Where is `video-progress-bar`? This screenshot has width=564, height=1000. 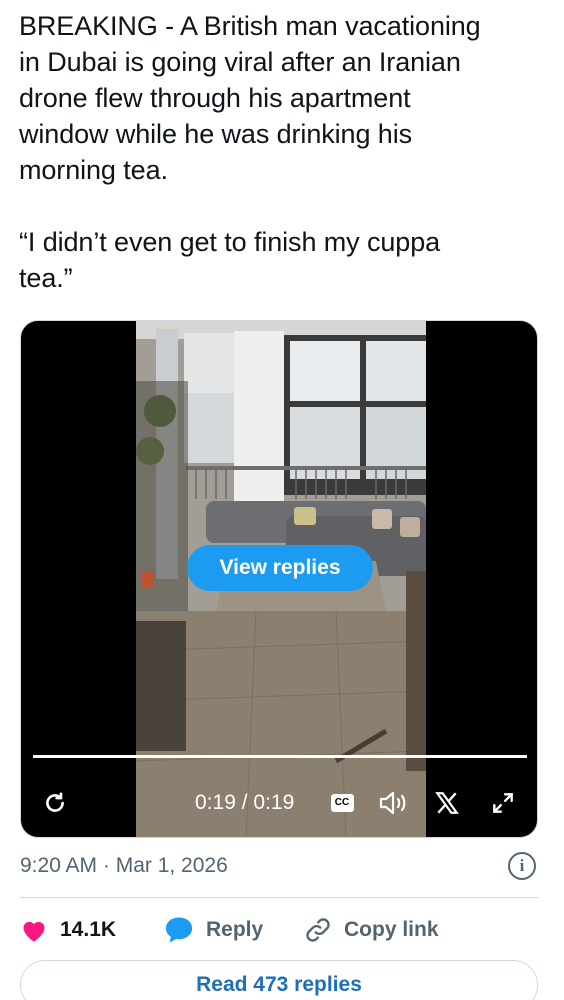 video-progress-bar is located at coordinates (280, 756).